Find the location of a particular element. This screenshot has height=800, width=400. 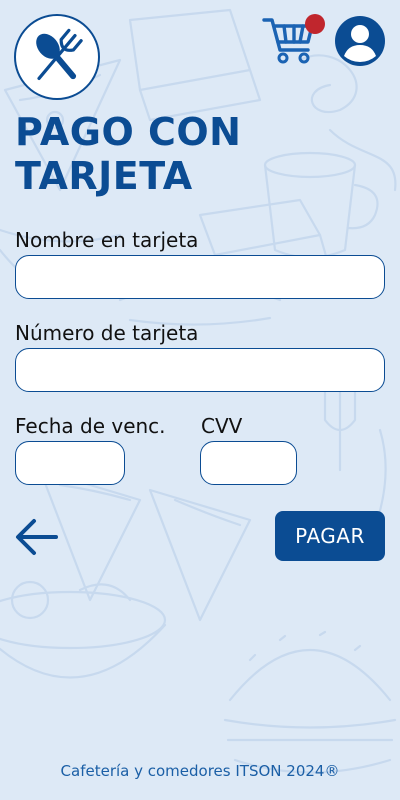

cart-notification-badge is located at coordinates (315, 24).